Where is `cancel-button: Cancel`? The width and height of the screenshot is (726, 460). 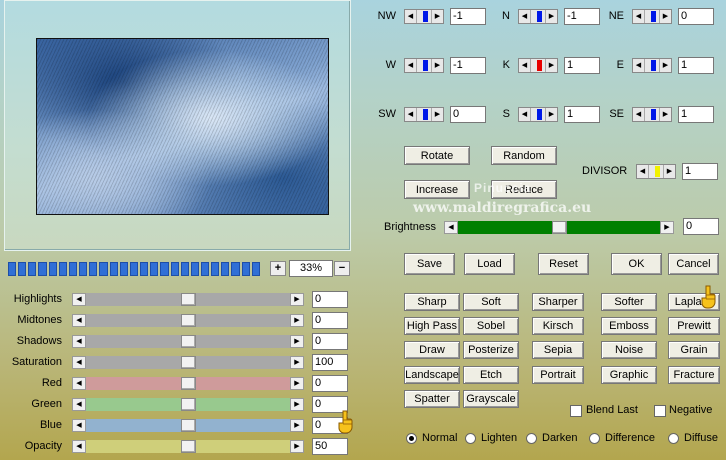 cancel-button: Cancel is located at coordinates (693, 264).